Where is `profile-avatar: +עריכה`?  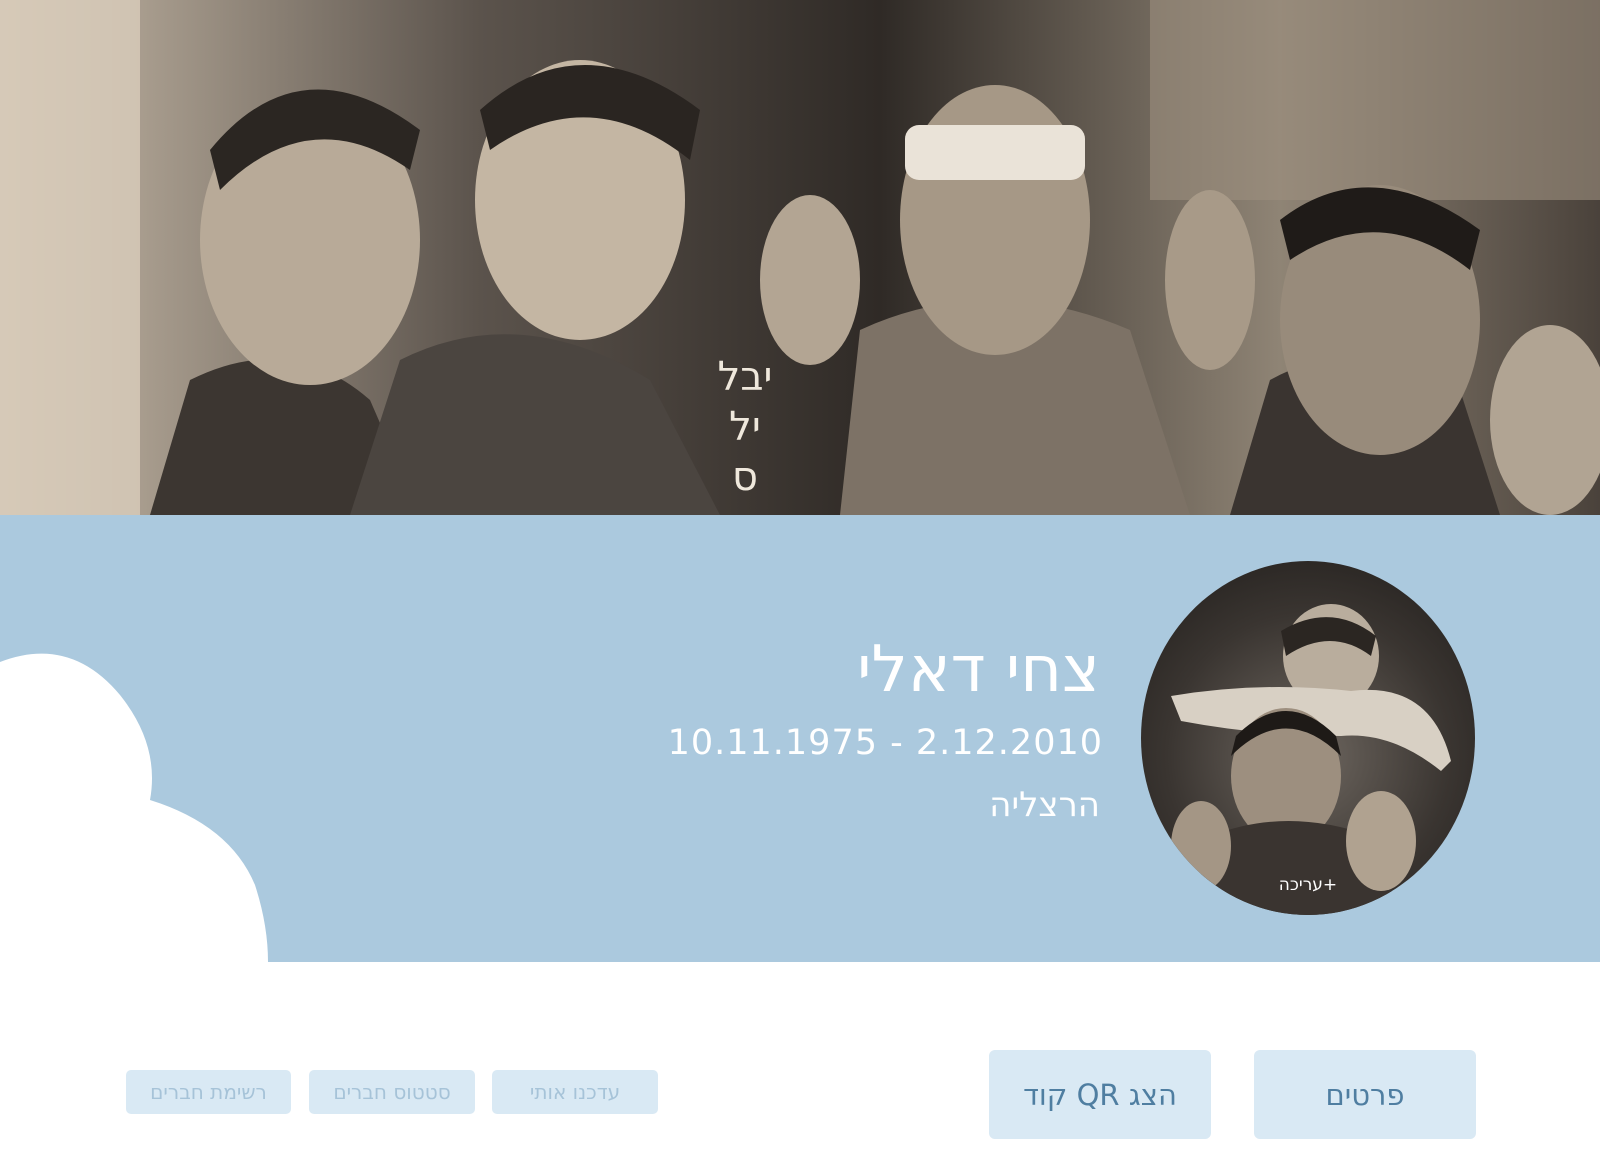
profile-avatar: +עריכה is located at coordinates (1308, 738).